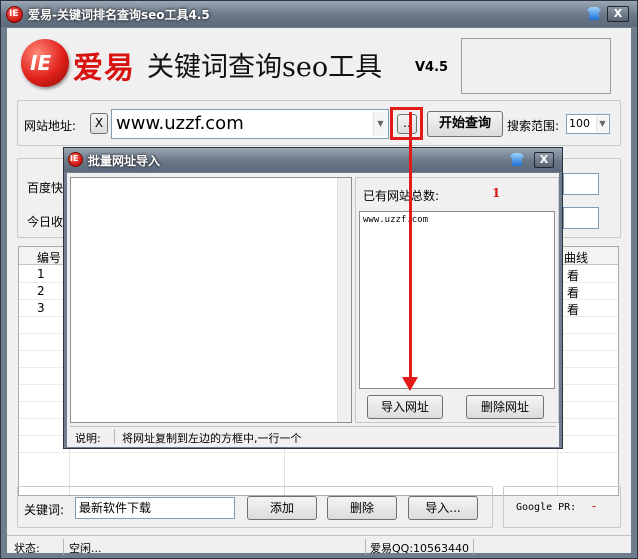  I want to click on dialog-status-bar: 说明: 将网址复制到左边的方框中,一行一个, so click(313, 435).